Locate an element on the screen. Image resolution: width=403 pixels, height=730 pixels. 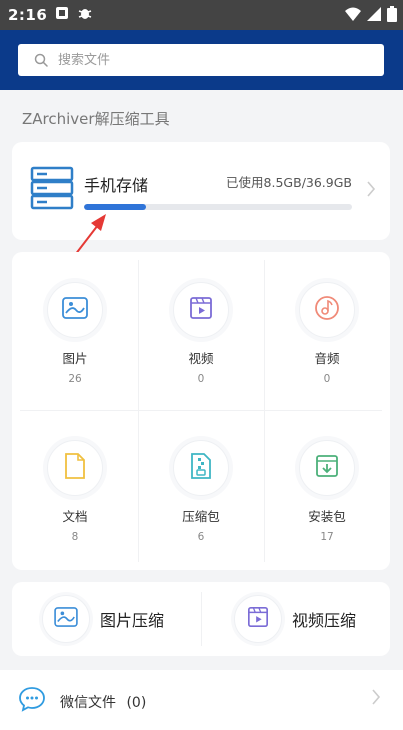
video-compress-label: 视频压缩 is located at coordinates (324, 620).